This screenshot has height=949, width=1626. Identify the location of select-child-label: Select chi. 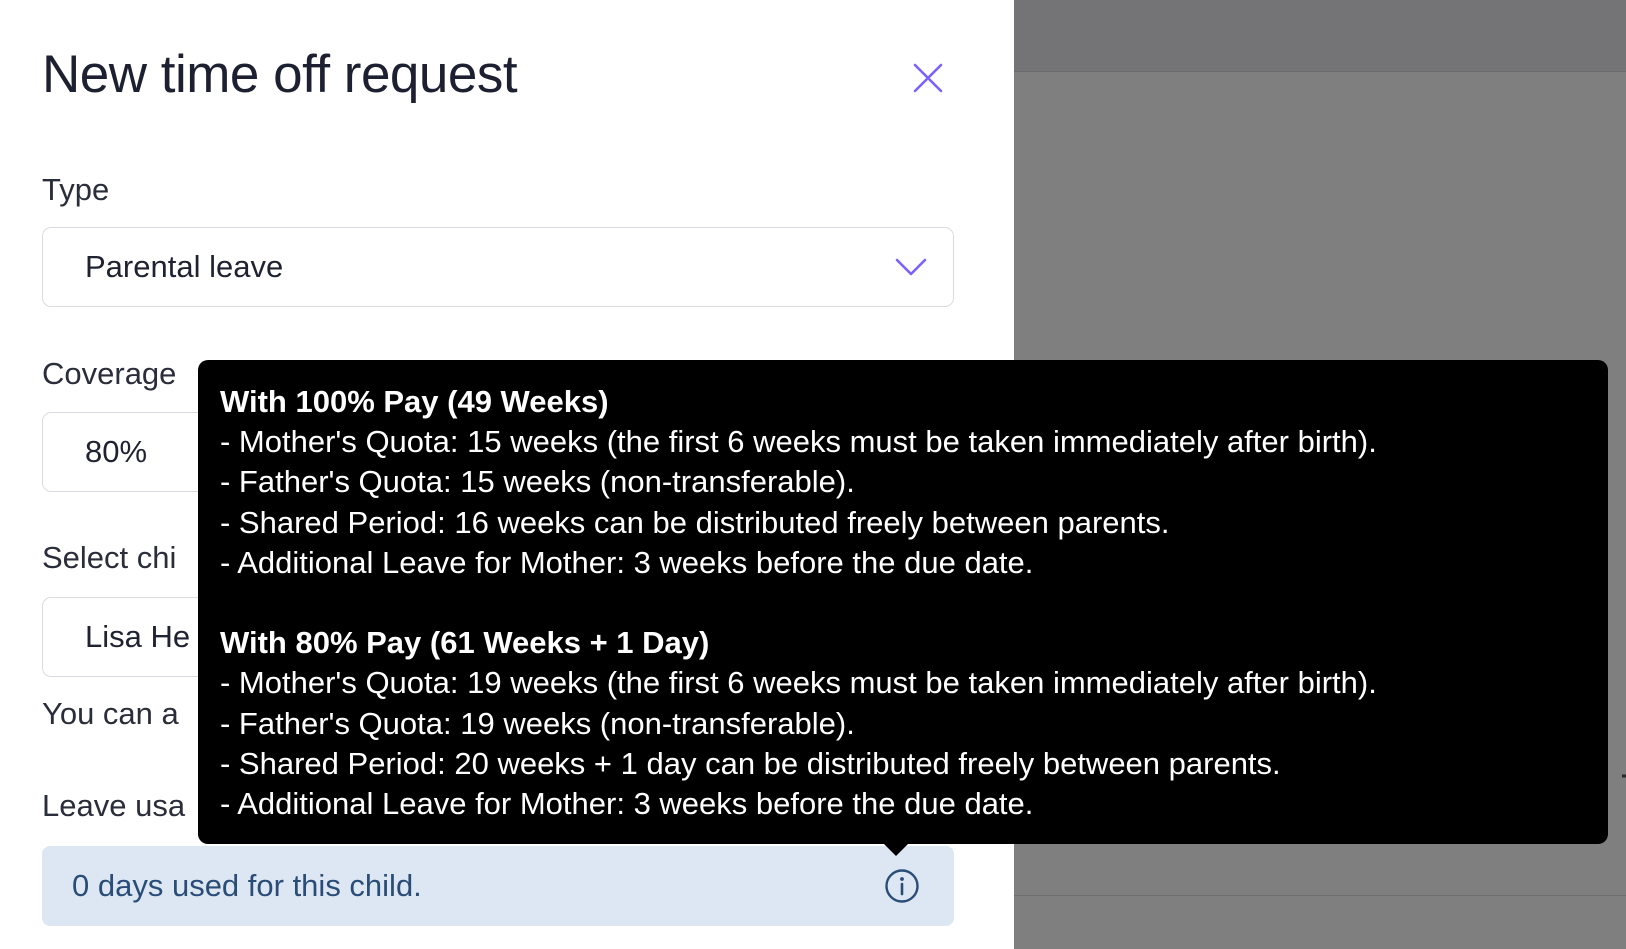
(109, 557).